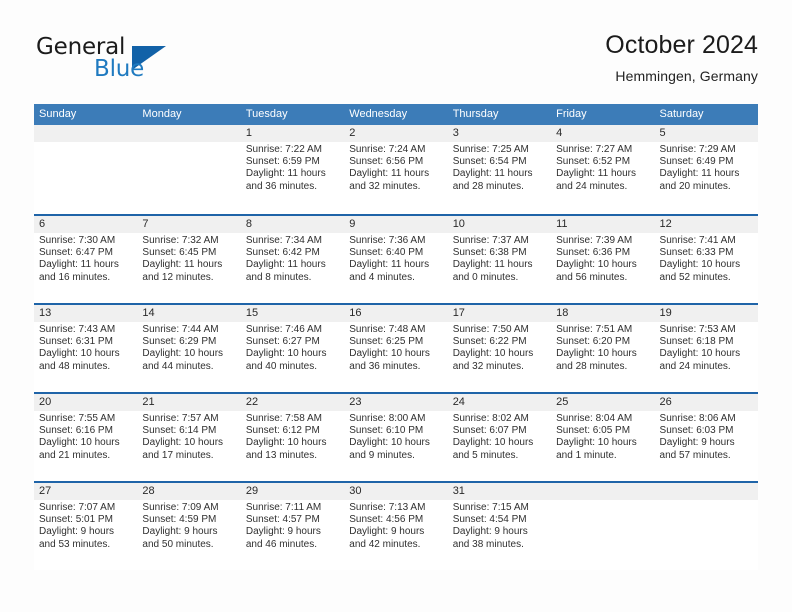 This screenshot has width=792, height=612. What do you see at coordinates (396, 313) in the screenshot?
I see `day-number: 16` at bounding box center [396, 313].